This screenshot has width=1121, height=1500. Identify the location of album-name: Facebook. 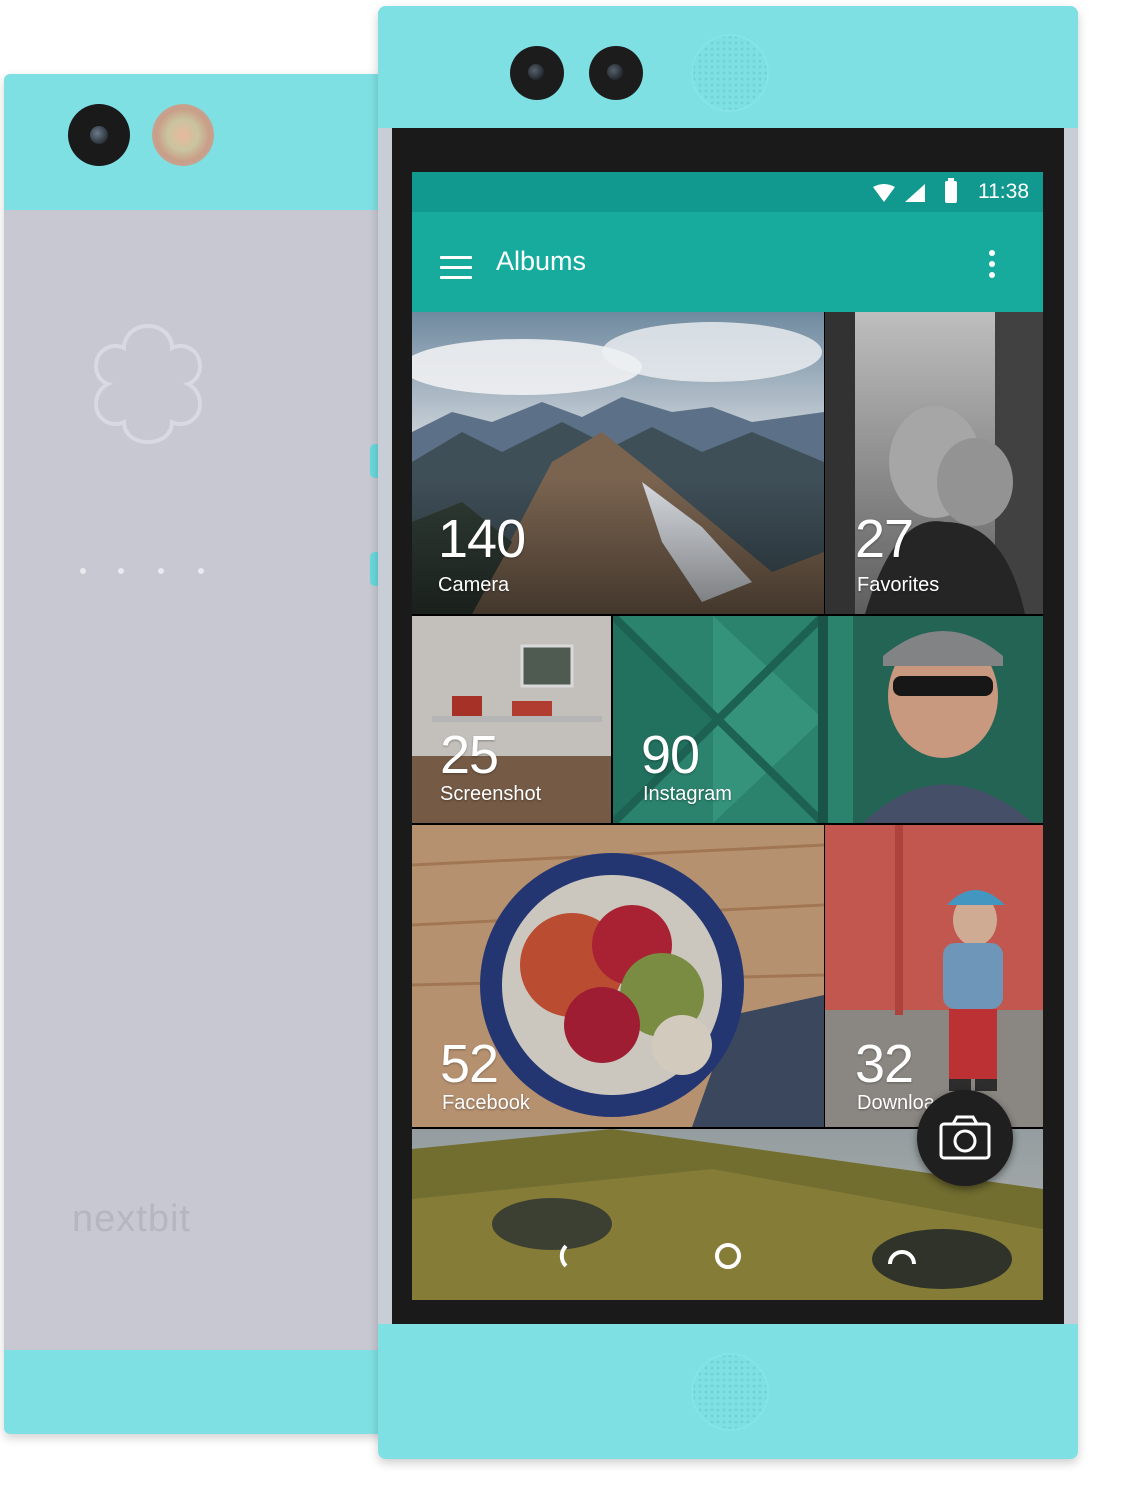
(486, 1103).